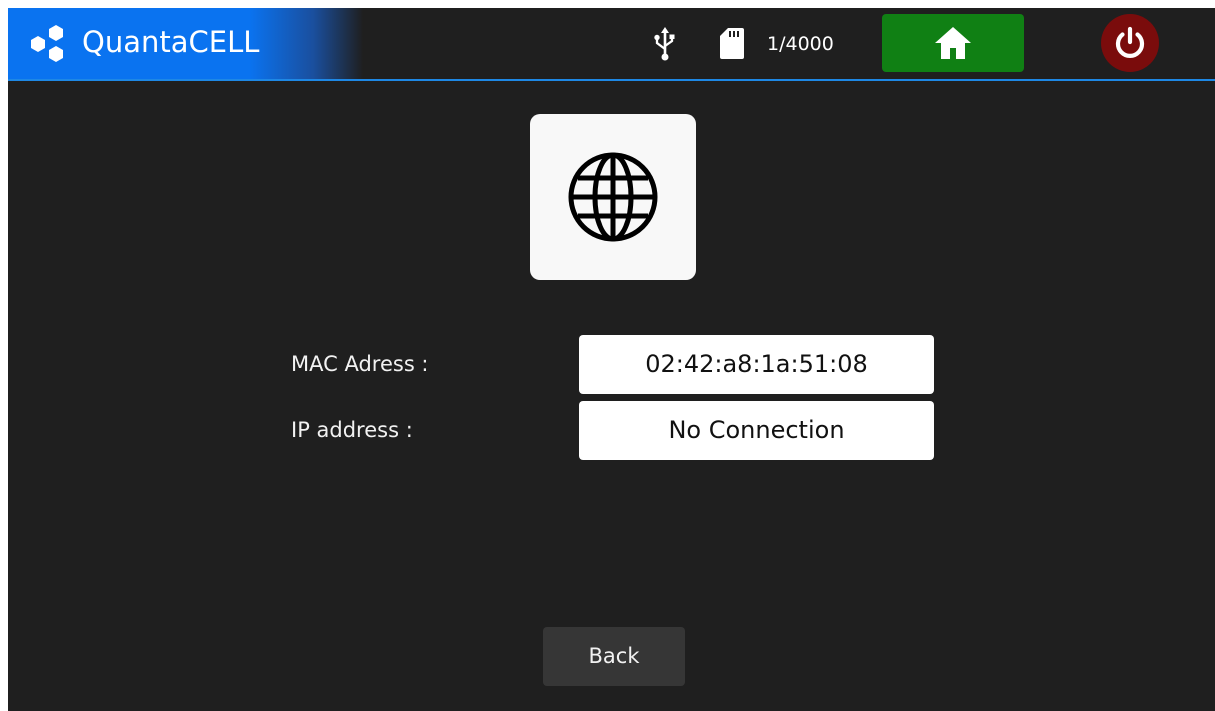  I want to click on home-icon, so click(953, 43).